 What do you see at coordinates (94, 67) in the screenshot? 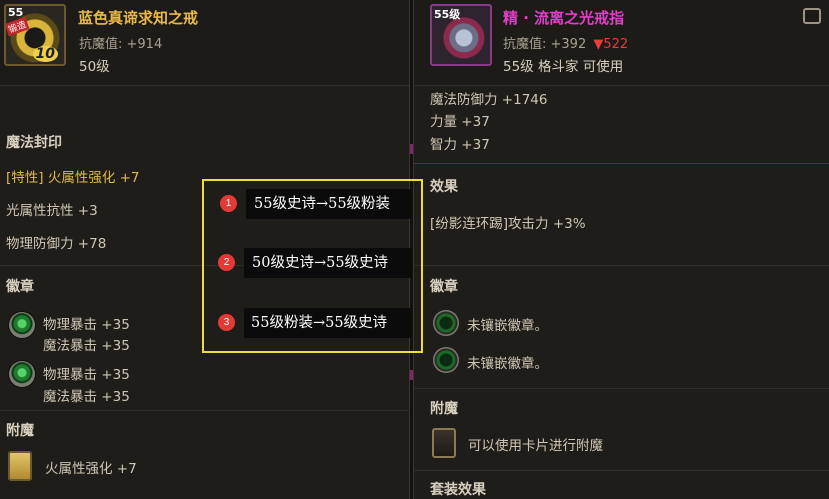
I see `left-level: 50级` at bounding box center [94, 67].